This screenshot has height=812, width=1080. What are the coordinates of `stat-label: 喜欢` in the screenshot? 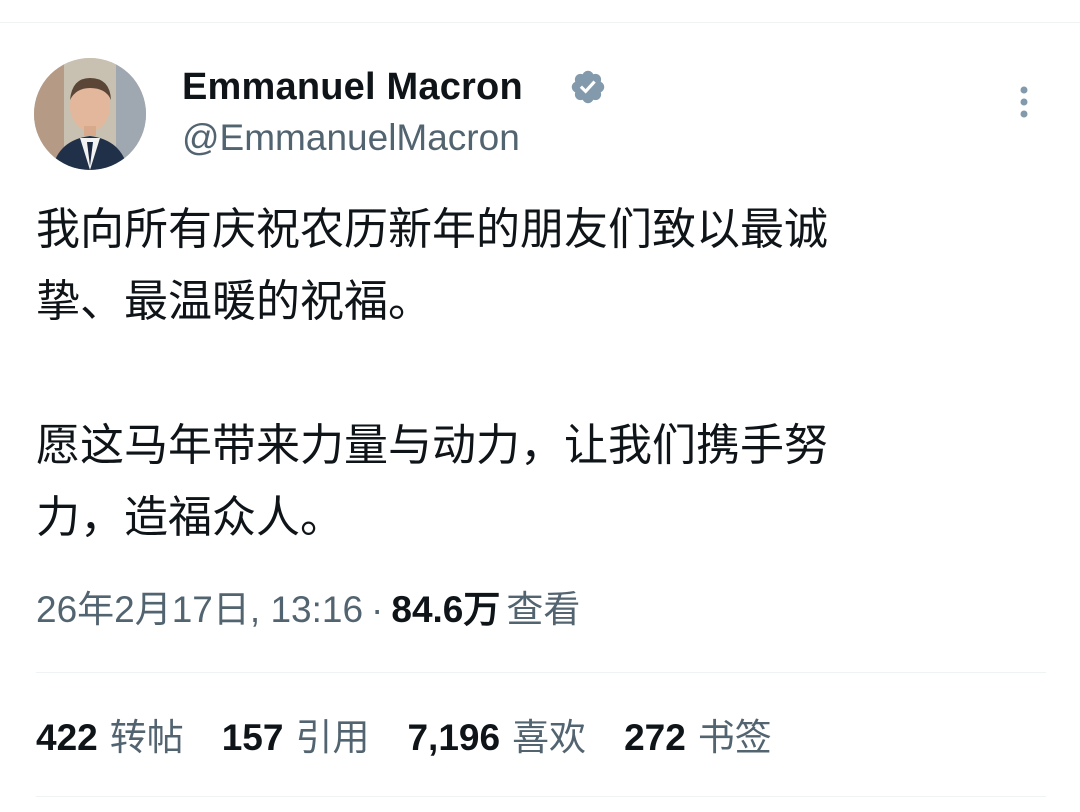 It's located at (549, 737).